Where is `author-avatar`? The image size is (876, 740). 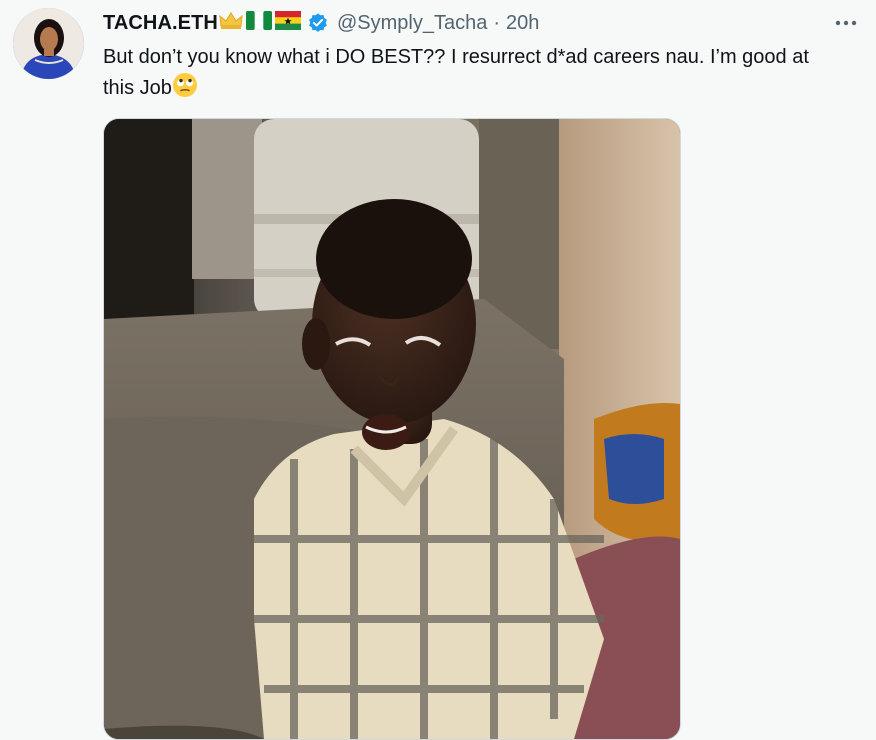 author-avatar is located at coordinates (48, 43).